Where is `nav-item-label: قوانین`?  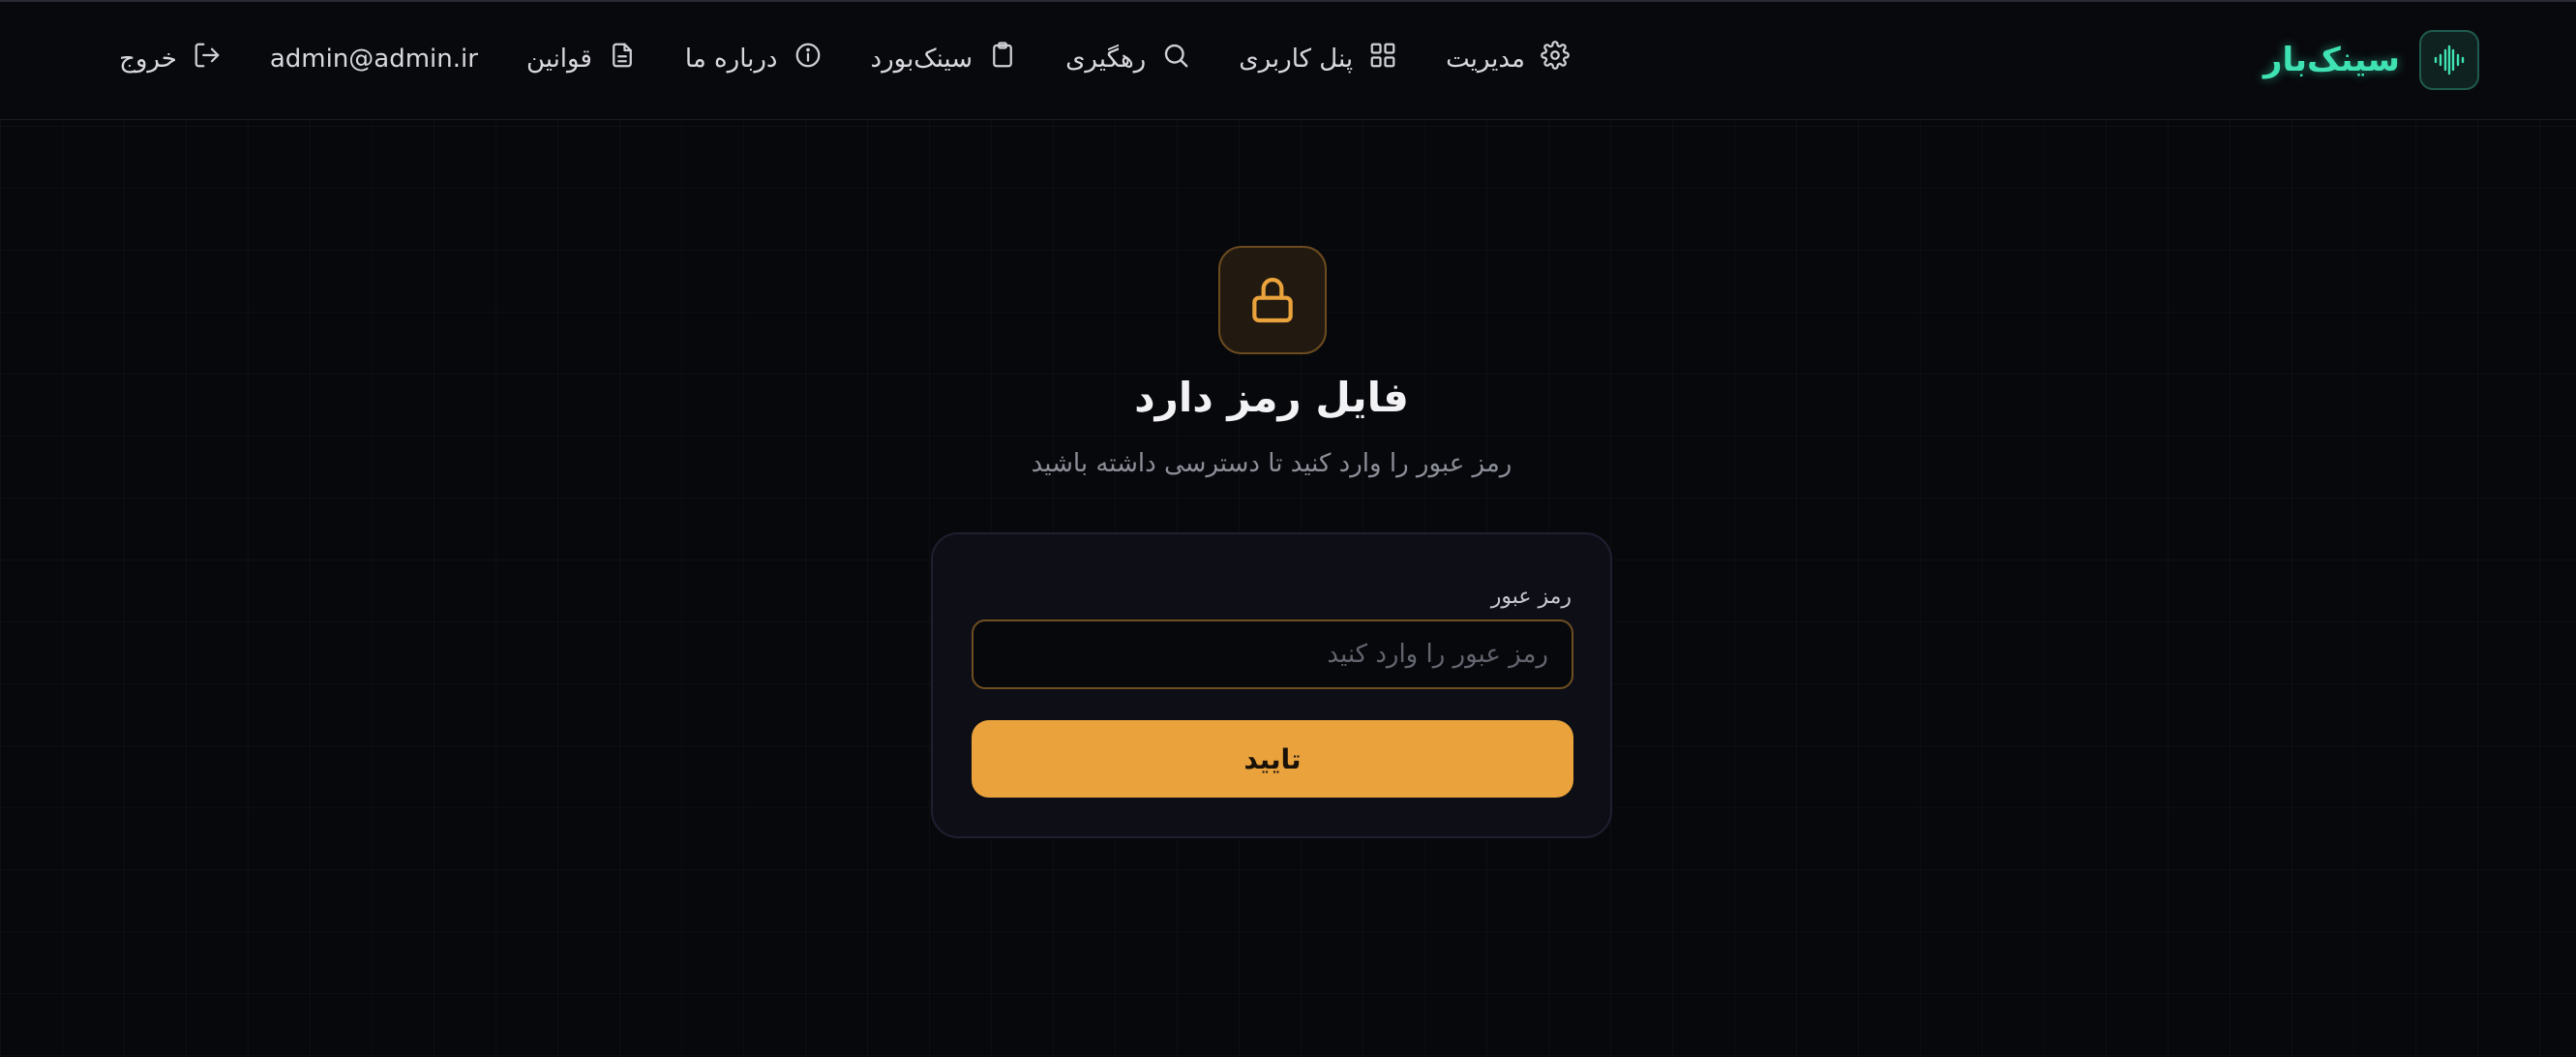 nav-item-label: قوانین is located at coordinates (558, 59).